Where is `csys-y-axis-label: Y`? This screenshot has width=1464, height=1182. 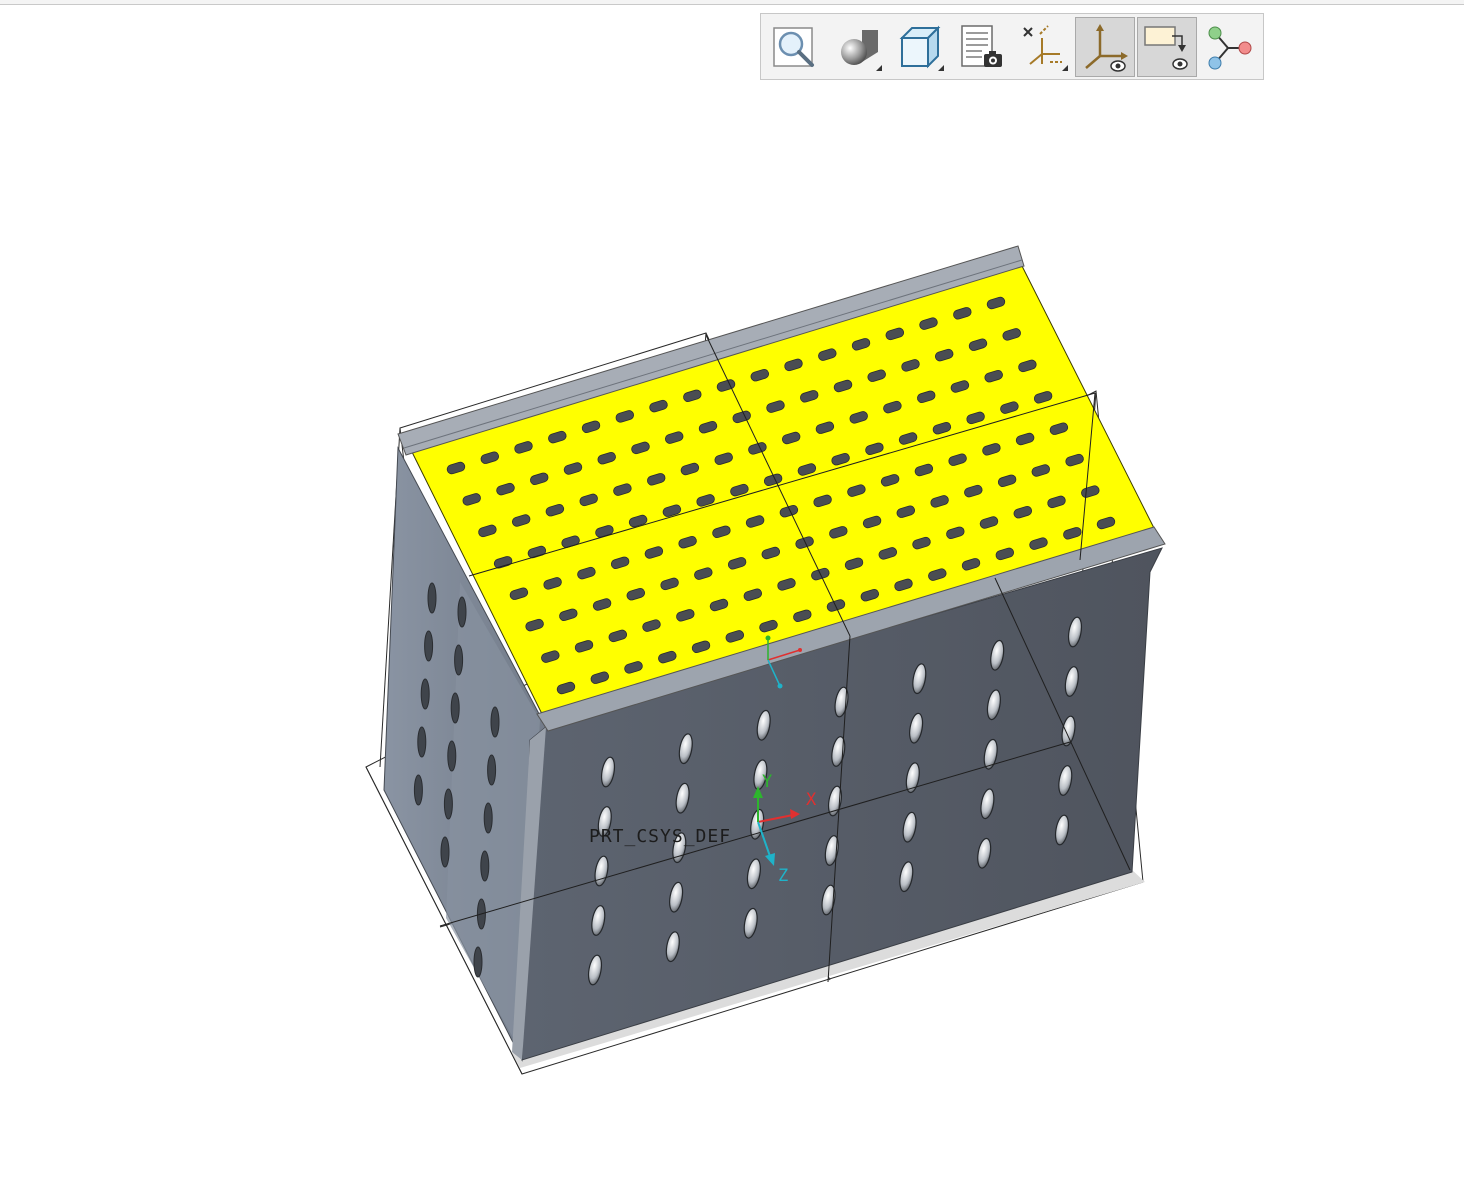 csys-y-axis-label: Y is located at coordinates (767, 782).